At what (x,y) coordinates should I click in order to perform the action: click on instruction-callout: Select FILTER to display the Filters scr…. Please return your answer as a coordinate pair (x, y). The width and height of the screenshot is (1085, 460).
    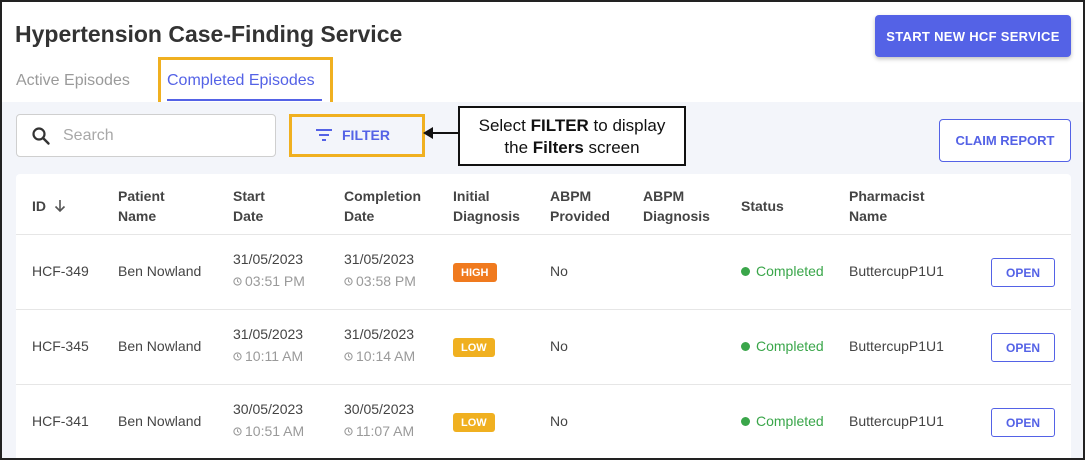
    Looking at the image, I should click on (572, 136).